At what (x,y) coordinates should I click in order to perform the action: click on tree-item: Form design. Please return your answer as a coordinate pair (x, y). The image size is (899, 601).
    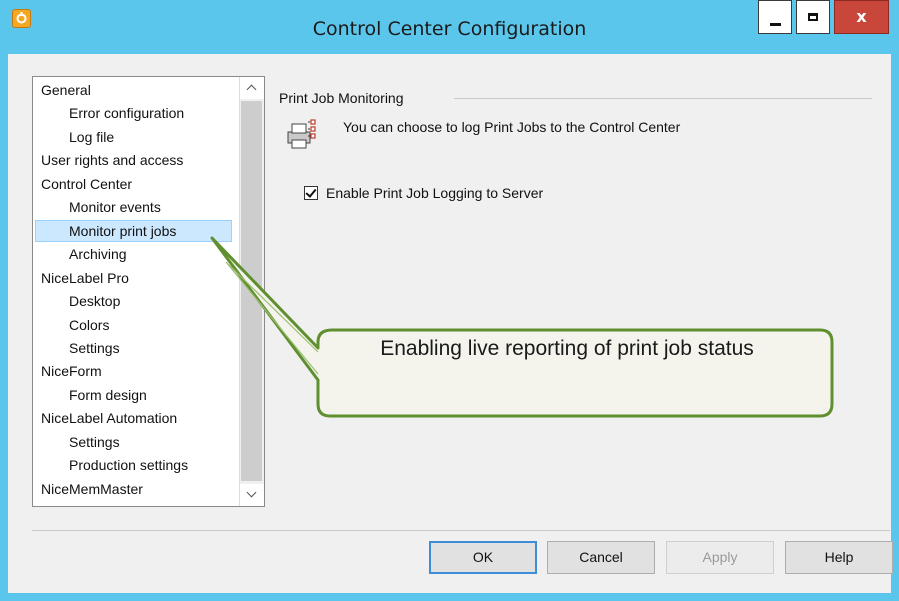
    Looking at the image, I should click on (90, 395).